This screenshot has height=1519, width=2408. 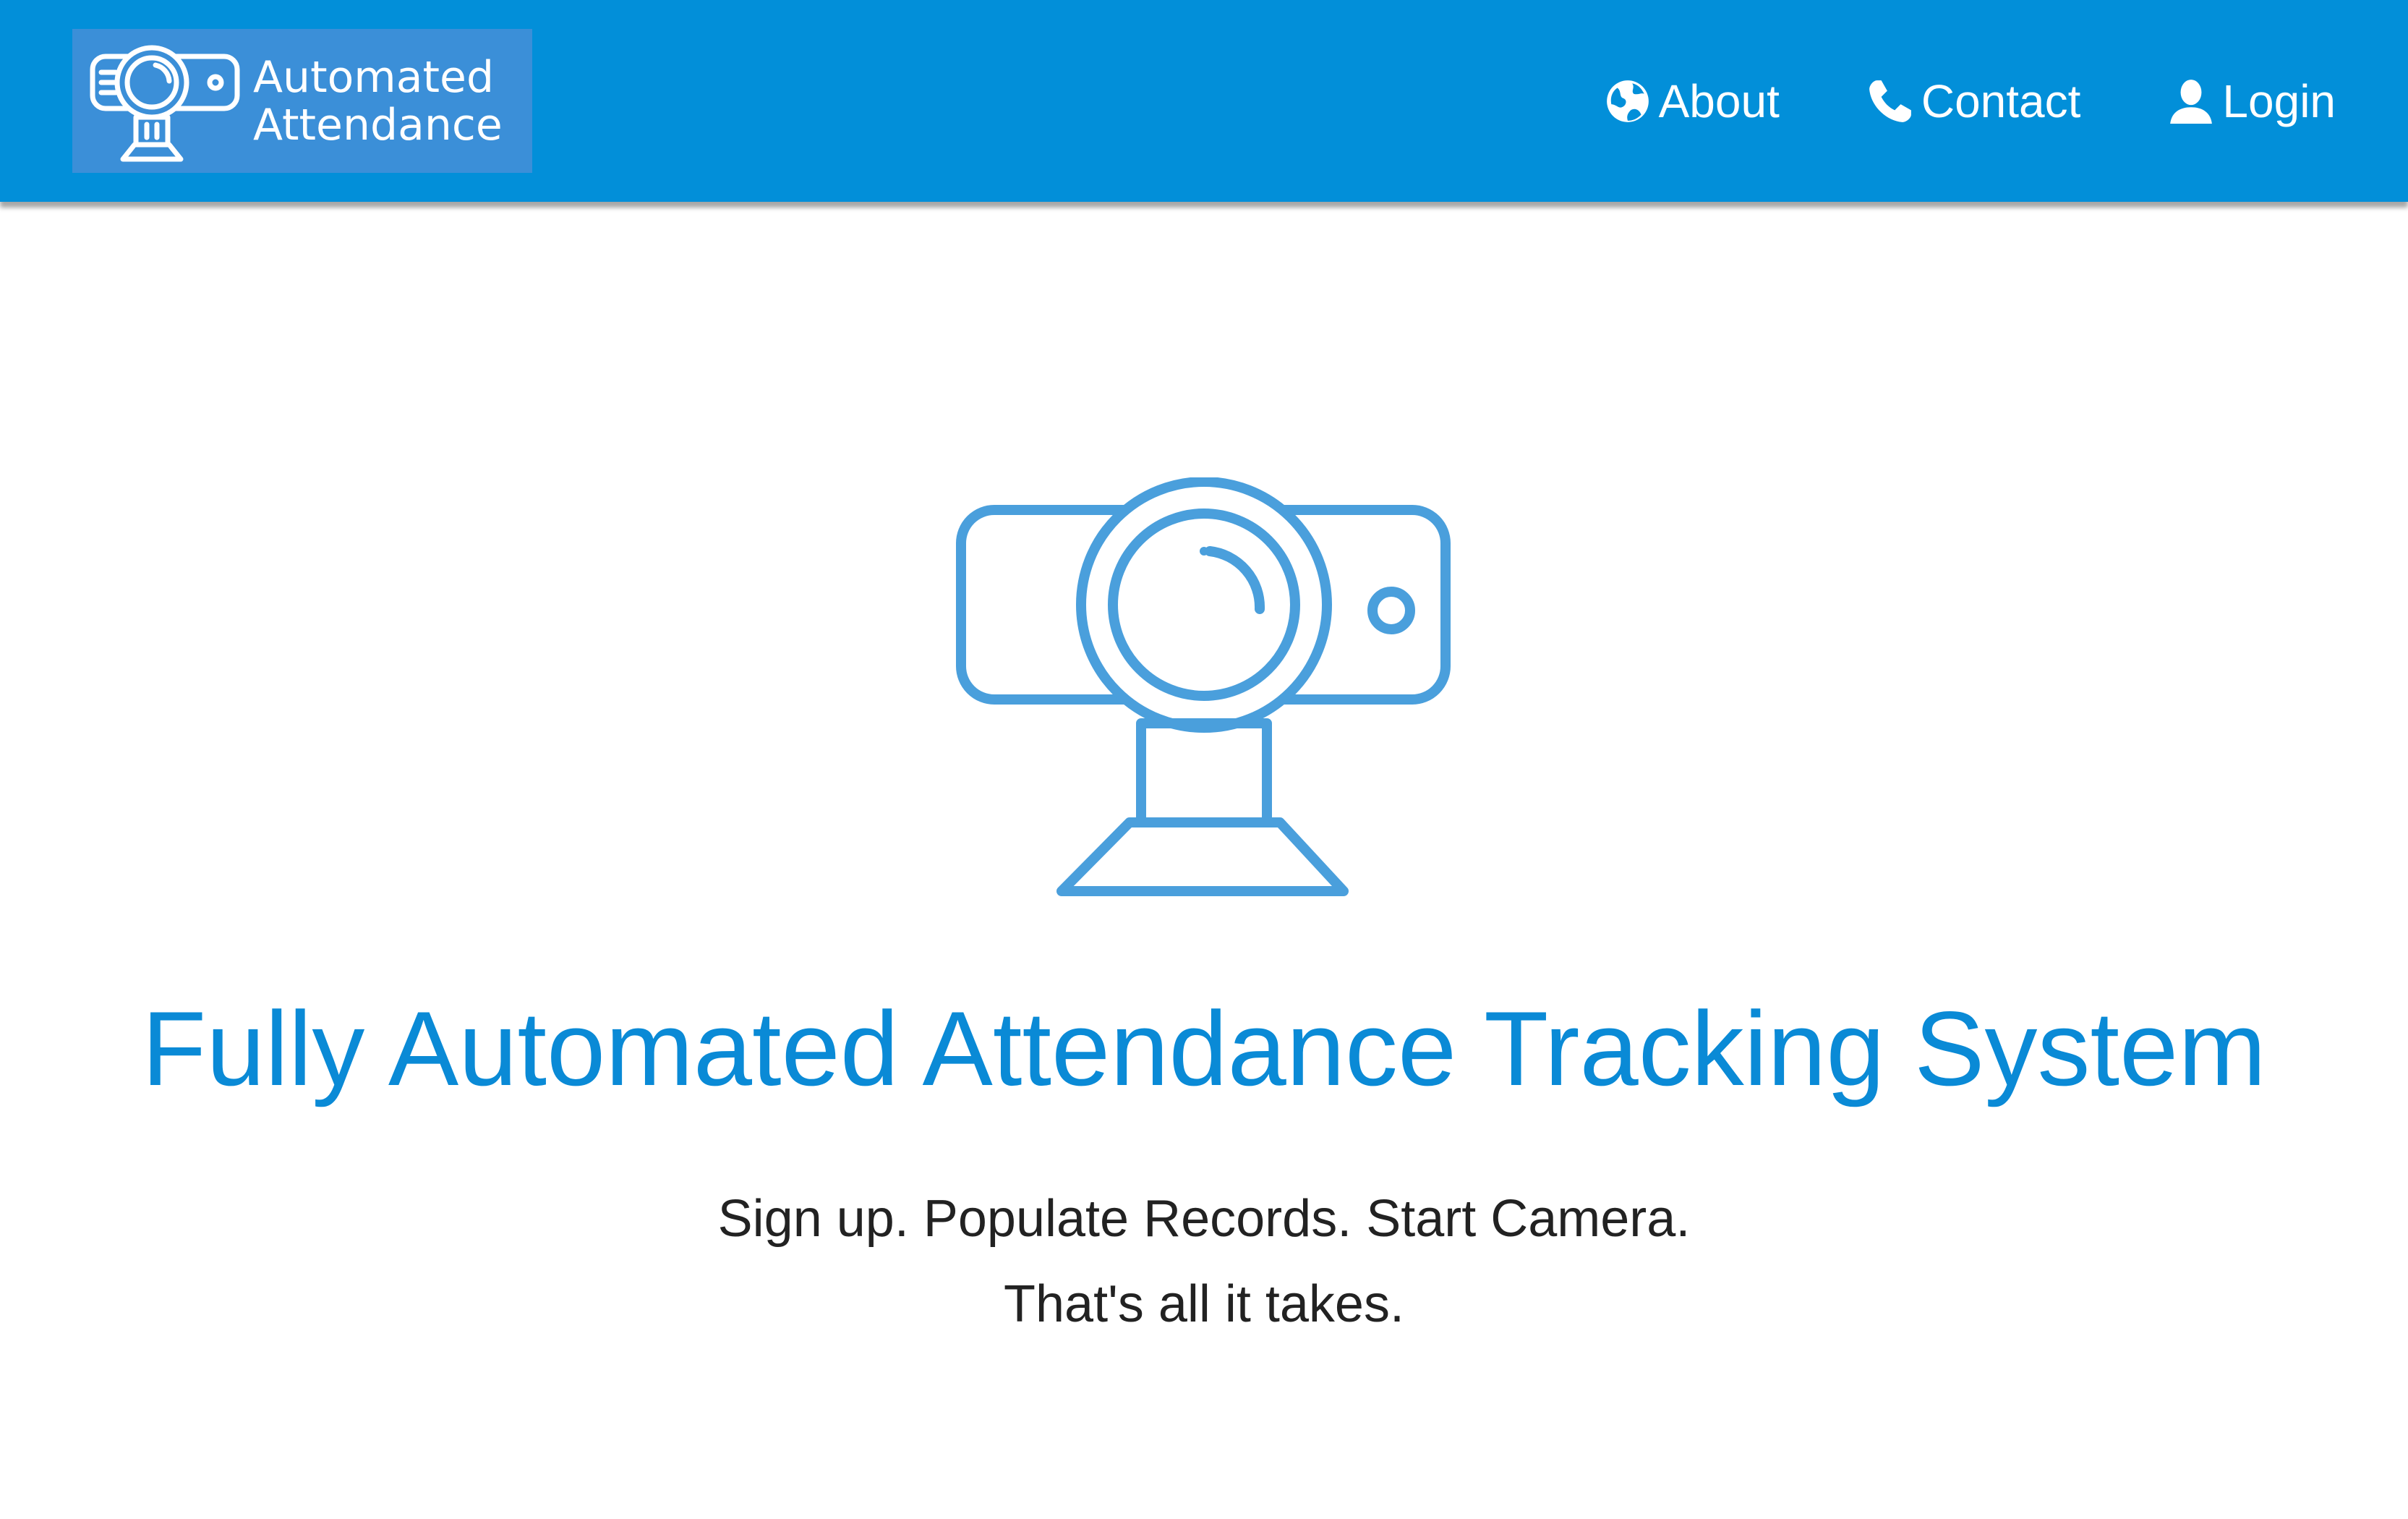 I want to click on user-icon, so click(x=2191, y=101).